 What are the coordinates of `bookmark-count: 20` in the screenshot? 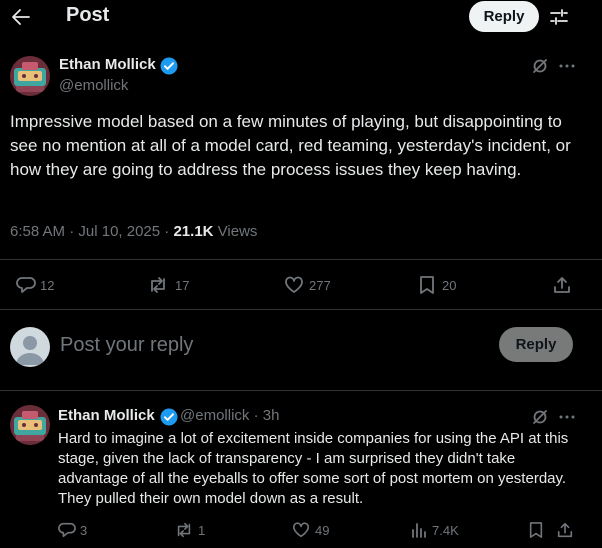 It's located at (449, 285).